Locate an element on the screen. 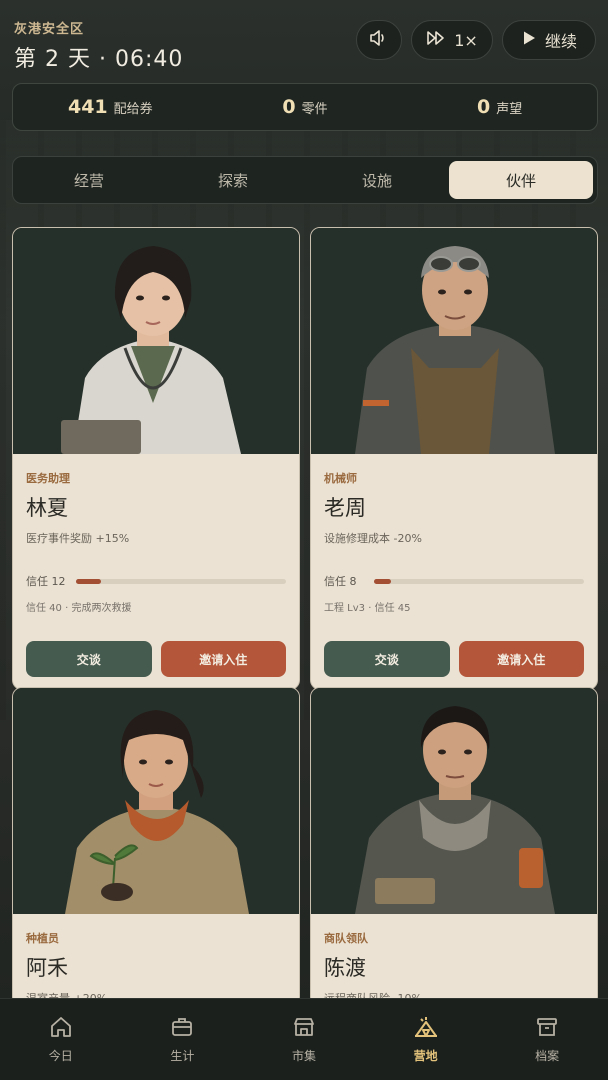 This screenshot has width=608, height=1080. tab-facilities: 设施 is located at coordinates (377, 180).